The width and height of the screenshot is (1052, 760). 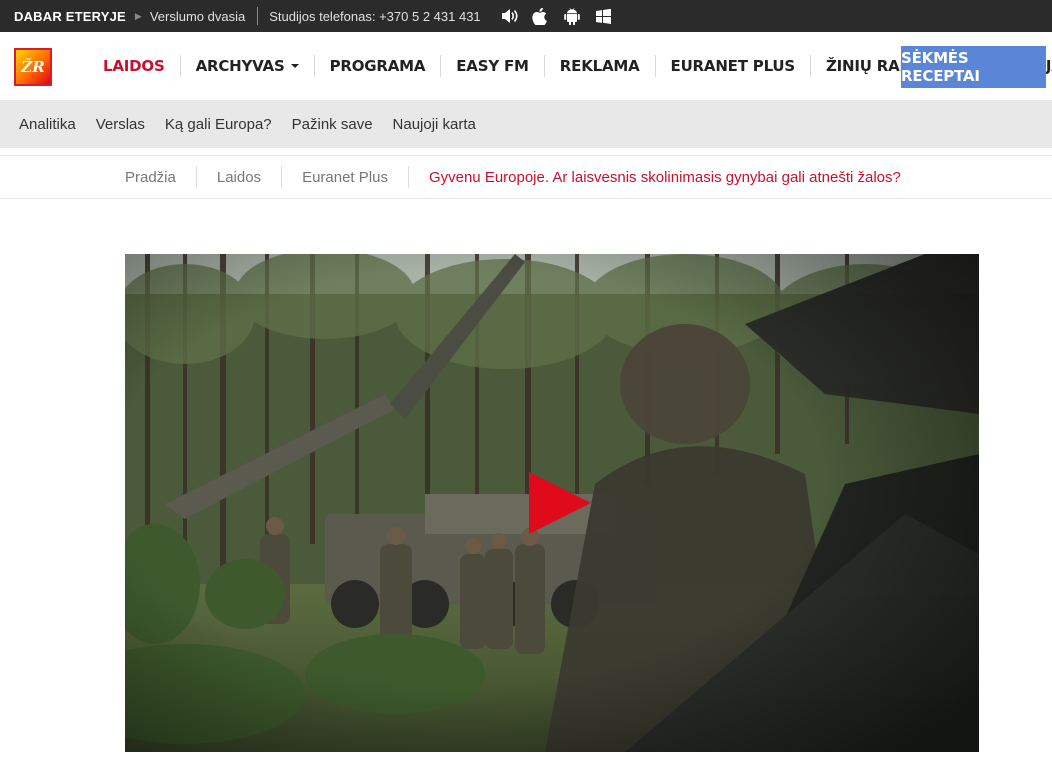 What do you see at coordinates (161, 177) in the screenshot?
I see `breadcrumb-item-pradzia: Pradžia` at bounding box center [161, 177].